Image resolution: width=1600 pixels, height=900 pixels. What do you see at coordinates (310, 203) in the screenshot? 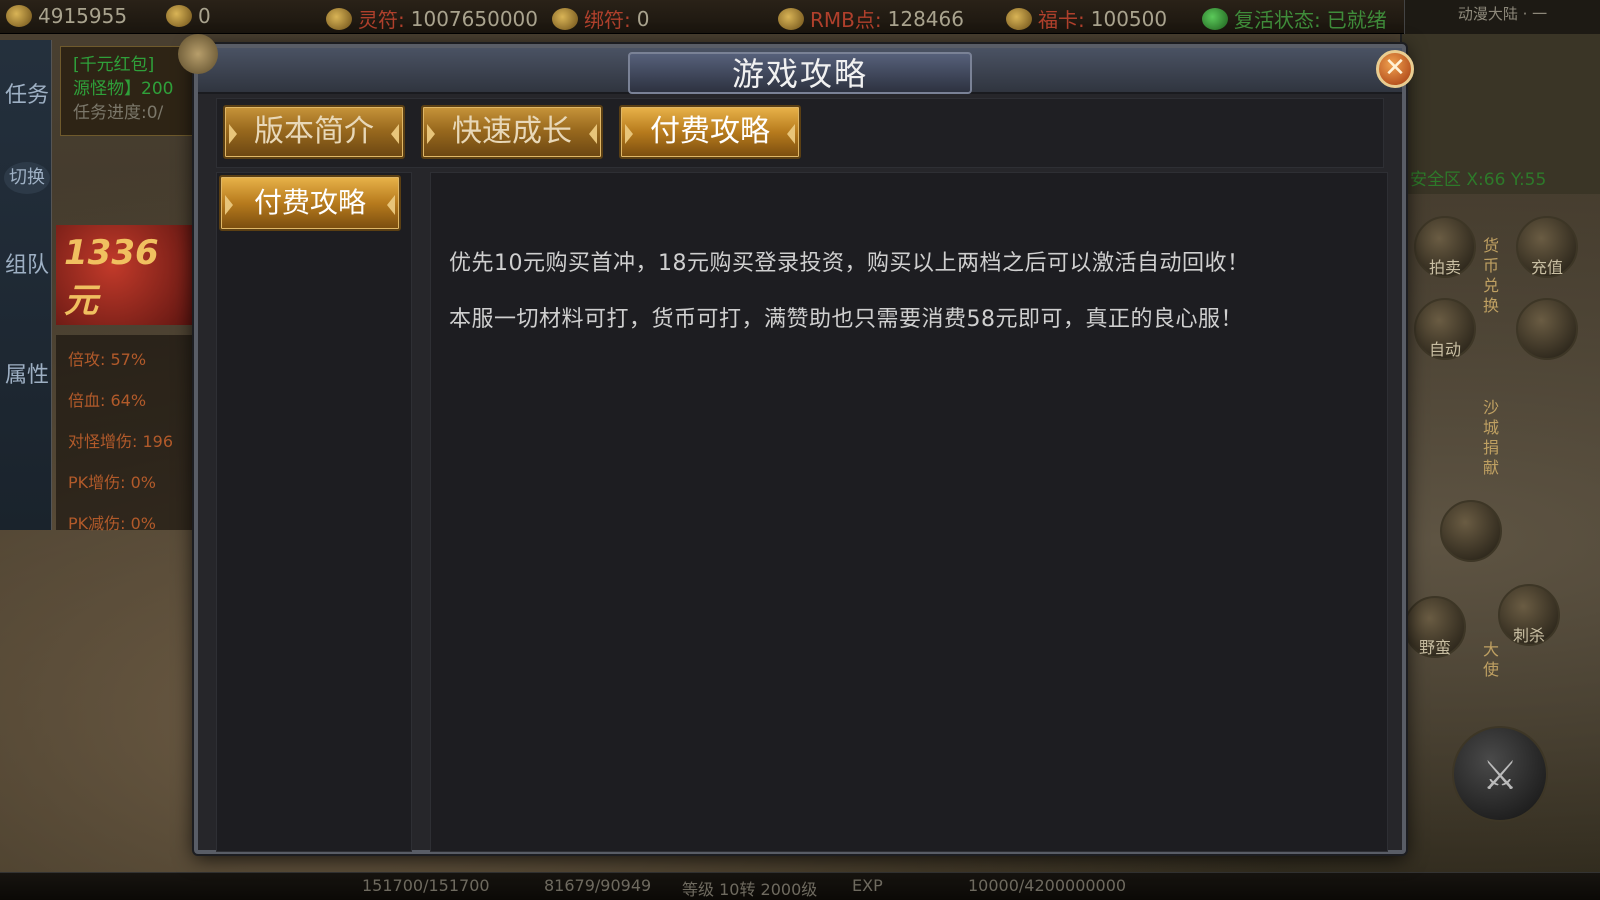
I see `side-item-payment-guide: 付费攻略` at bounding box center [310, 203].